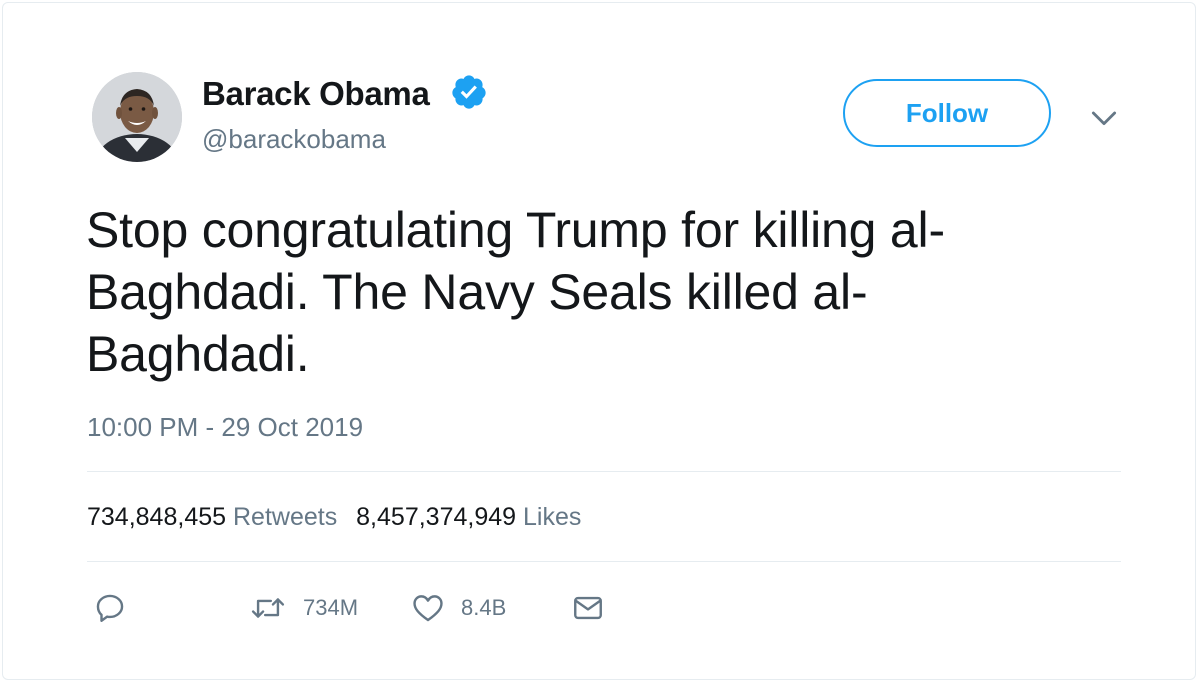  I want to click on retweet-button: 734M, so click(303, 608).